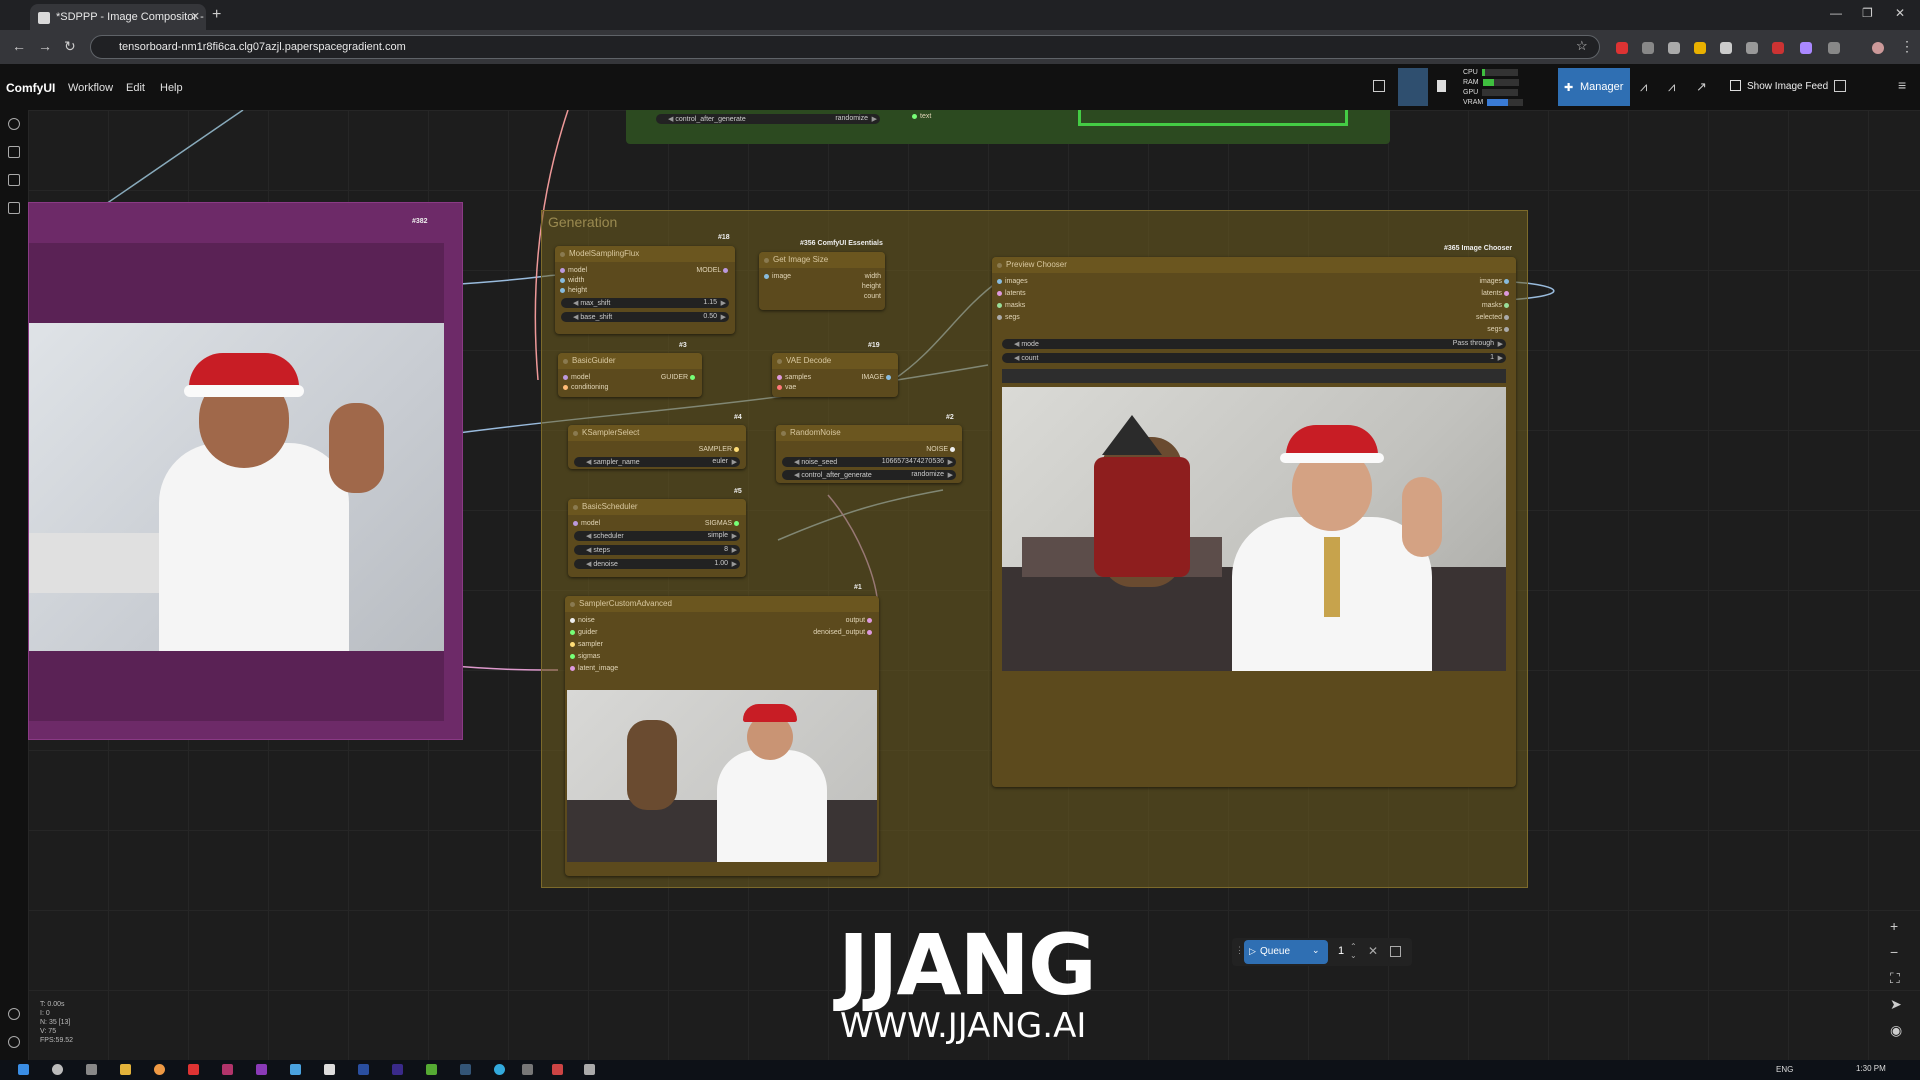 The height and width of the screenshot is (1080, 1920). Describe the element at coordinates (245, 471) in the screenshot. I see `left-image-node: #382` at that location.